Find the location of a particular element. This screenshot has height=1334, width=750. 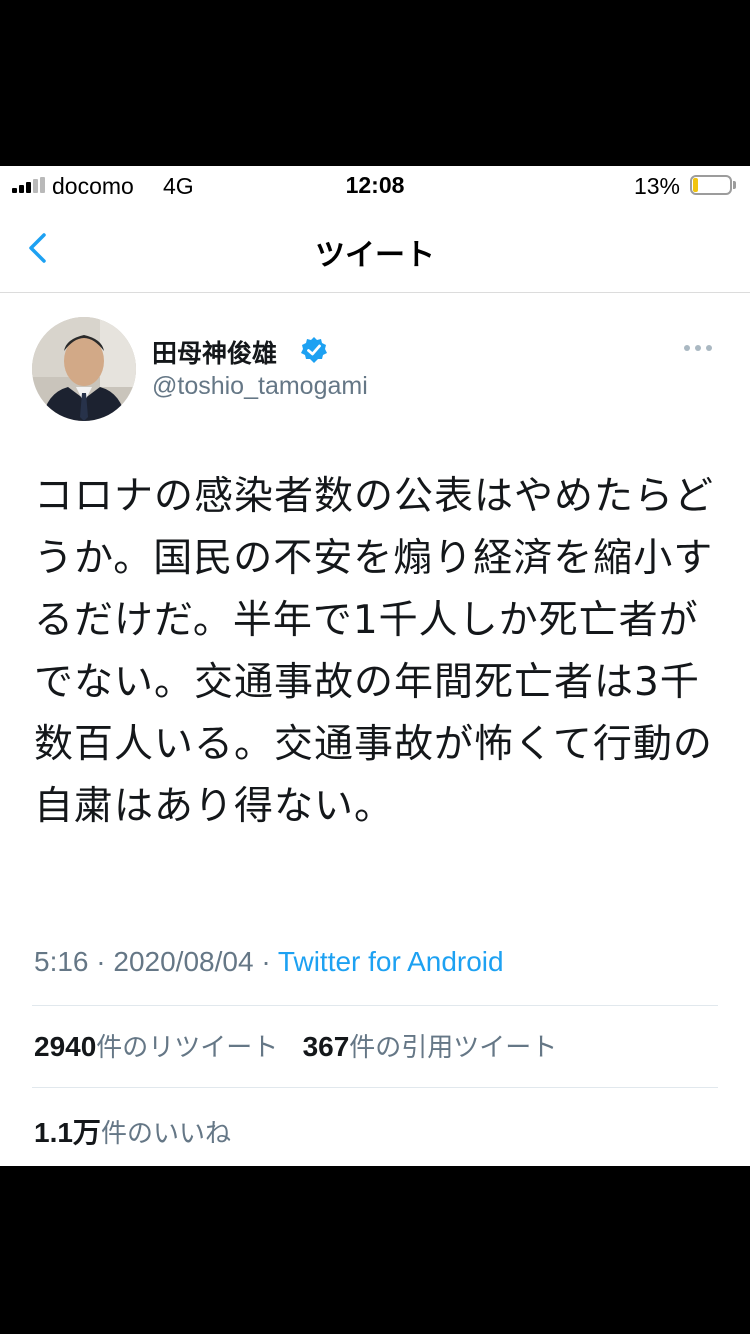

likes-stat: 1.1万件のいいね is located at coordinates (132, 1133).